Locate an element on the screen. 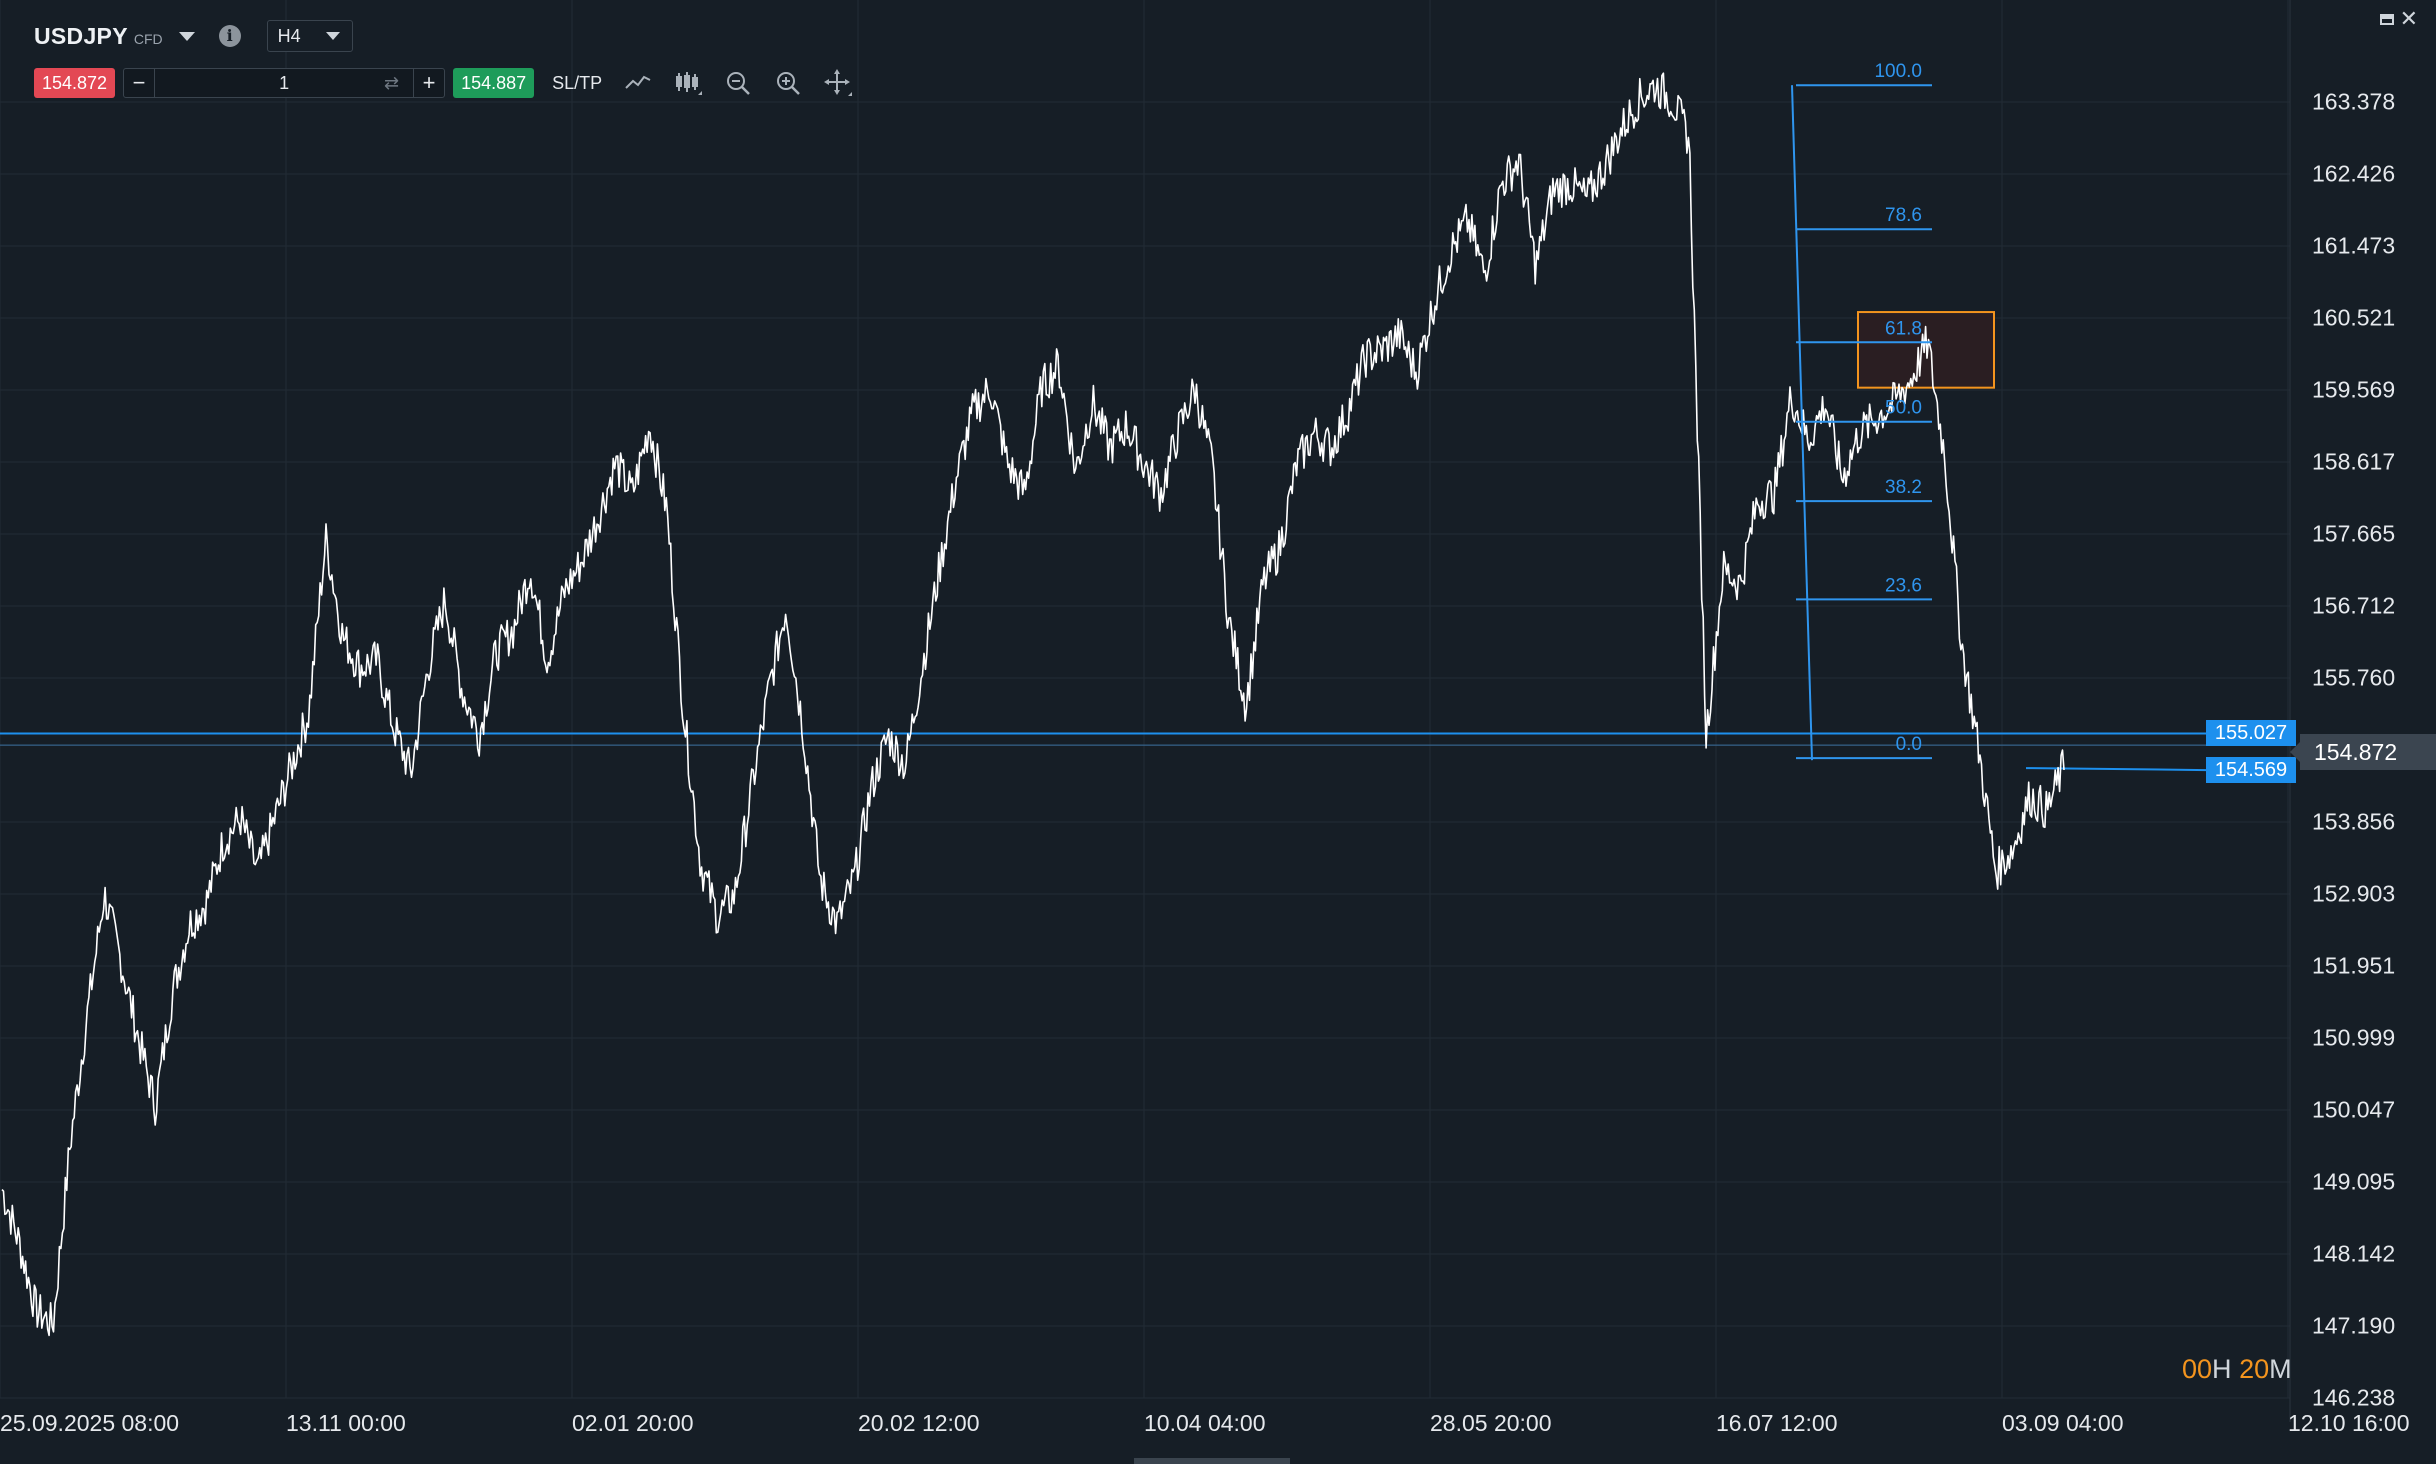 This screenshot has width=2436, height=1464. symbol-header: USDJPY CFD i H4 is located at coordinates (193, 36).